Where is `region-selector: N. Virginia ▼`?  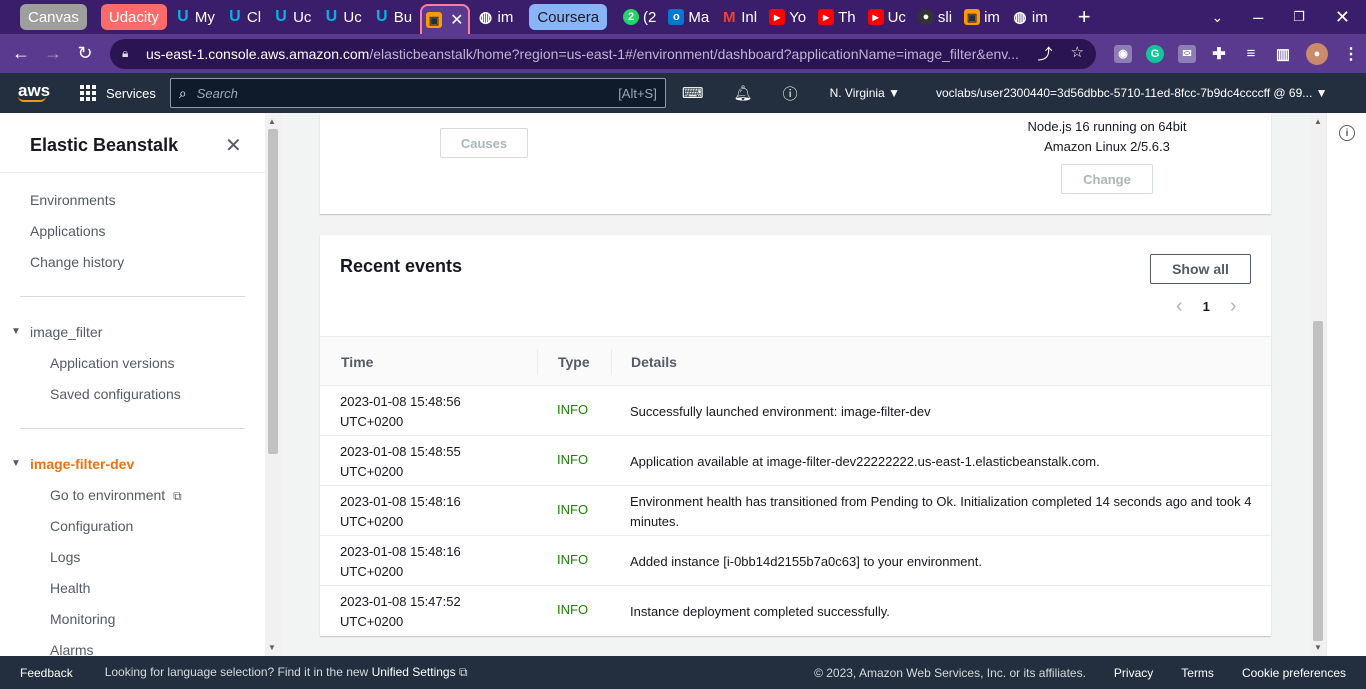
region-selector: N. Virginia ▼ is located at coordinates (865, 93).